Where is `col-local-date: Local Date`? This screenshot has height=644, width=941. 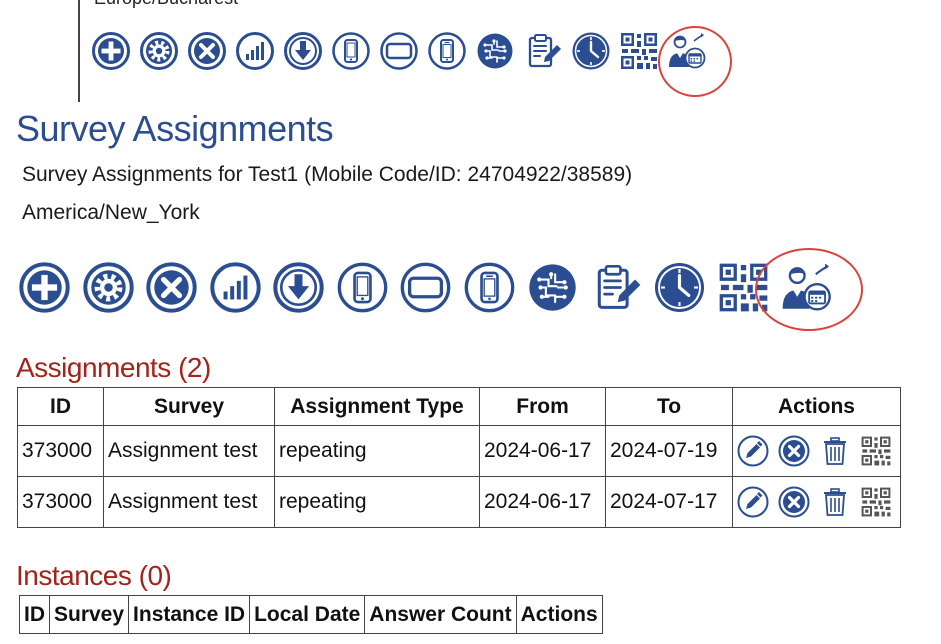
col-local-date: Local Date is located at coordinates (307, 614).